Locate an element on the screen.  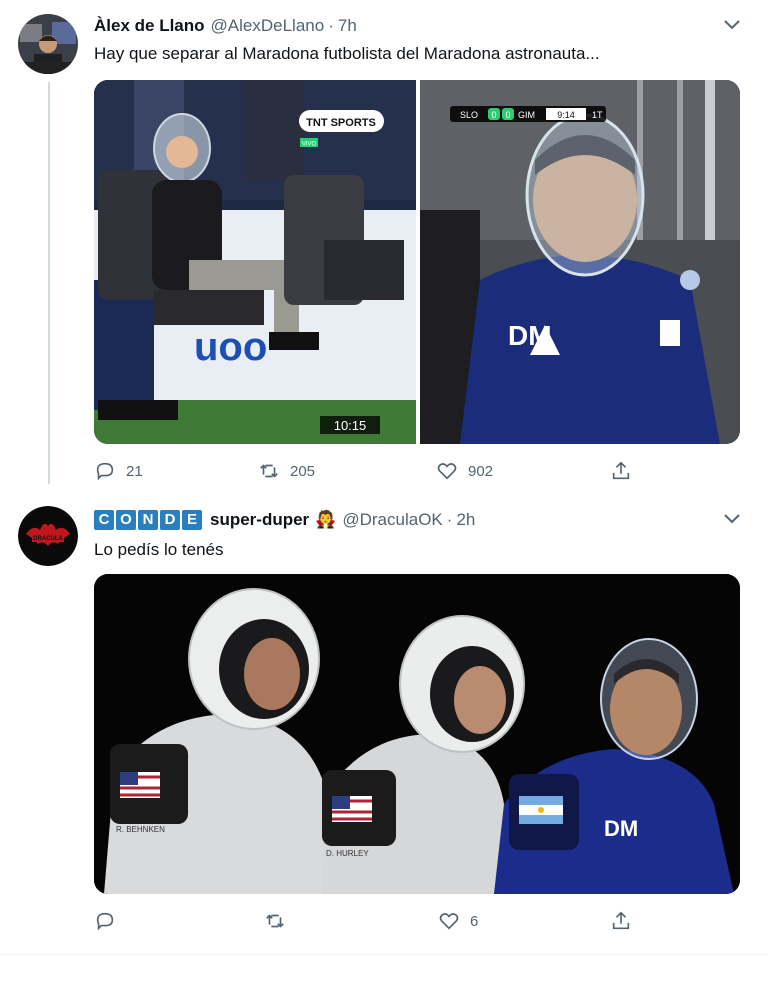
retweet-button is located at coordinates (280, 921).